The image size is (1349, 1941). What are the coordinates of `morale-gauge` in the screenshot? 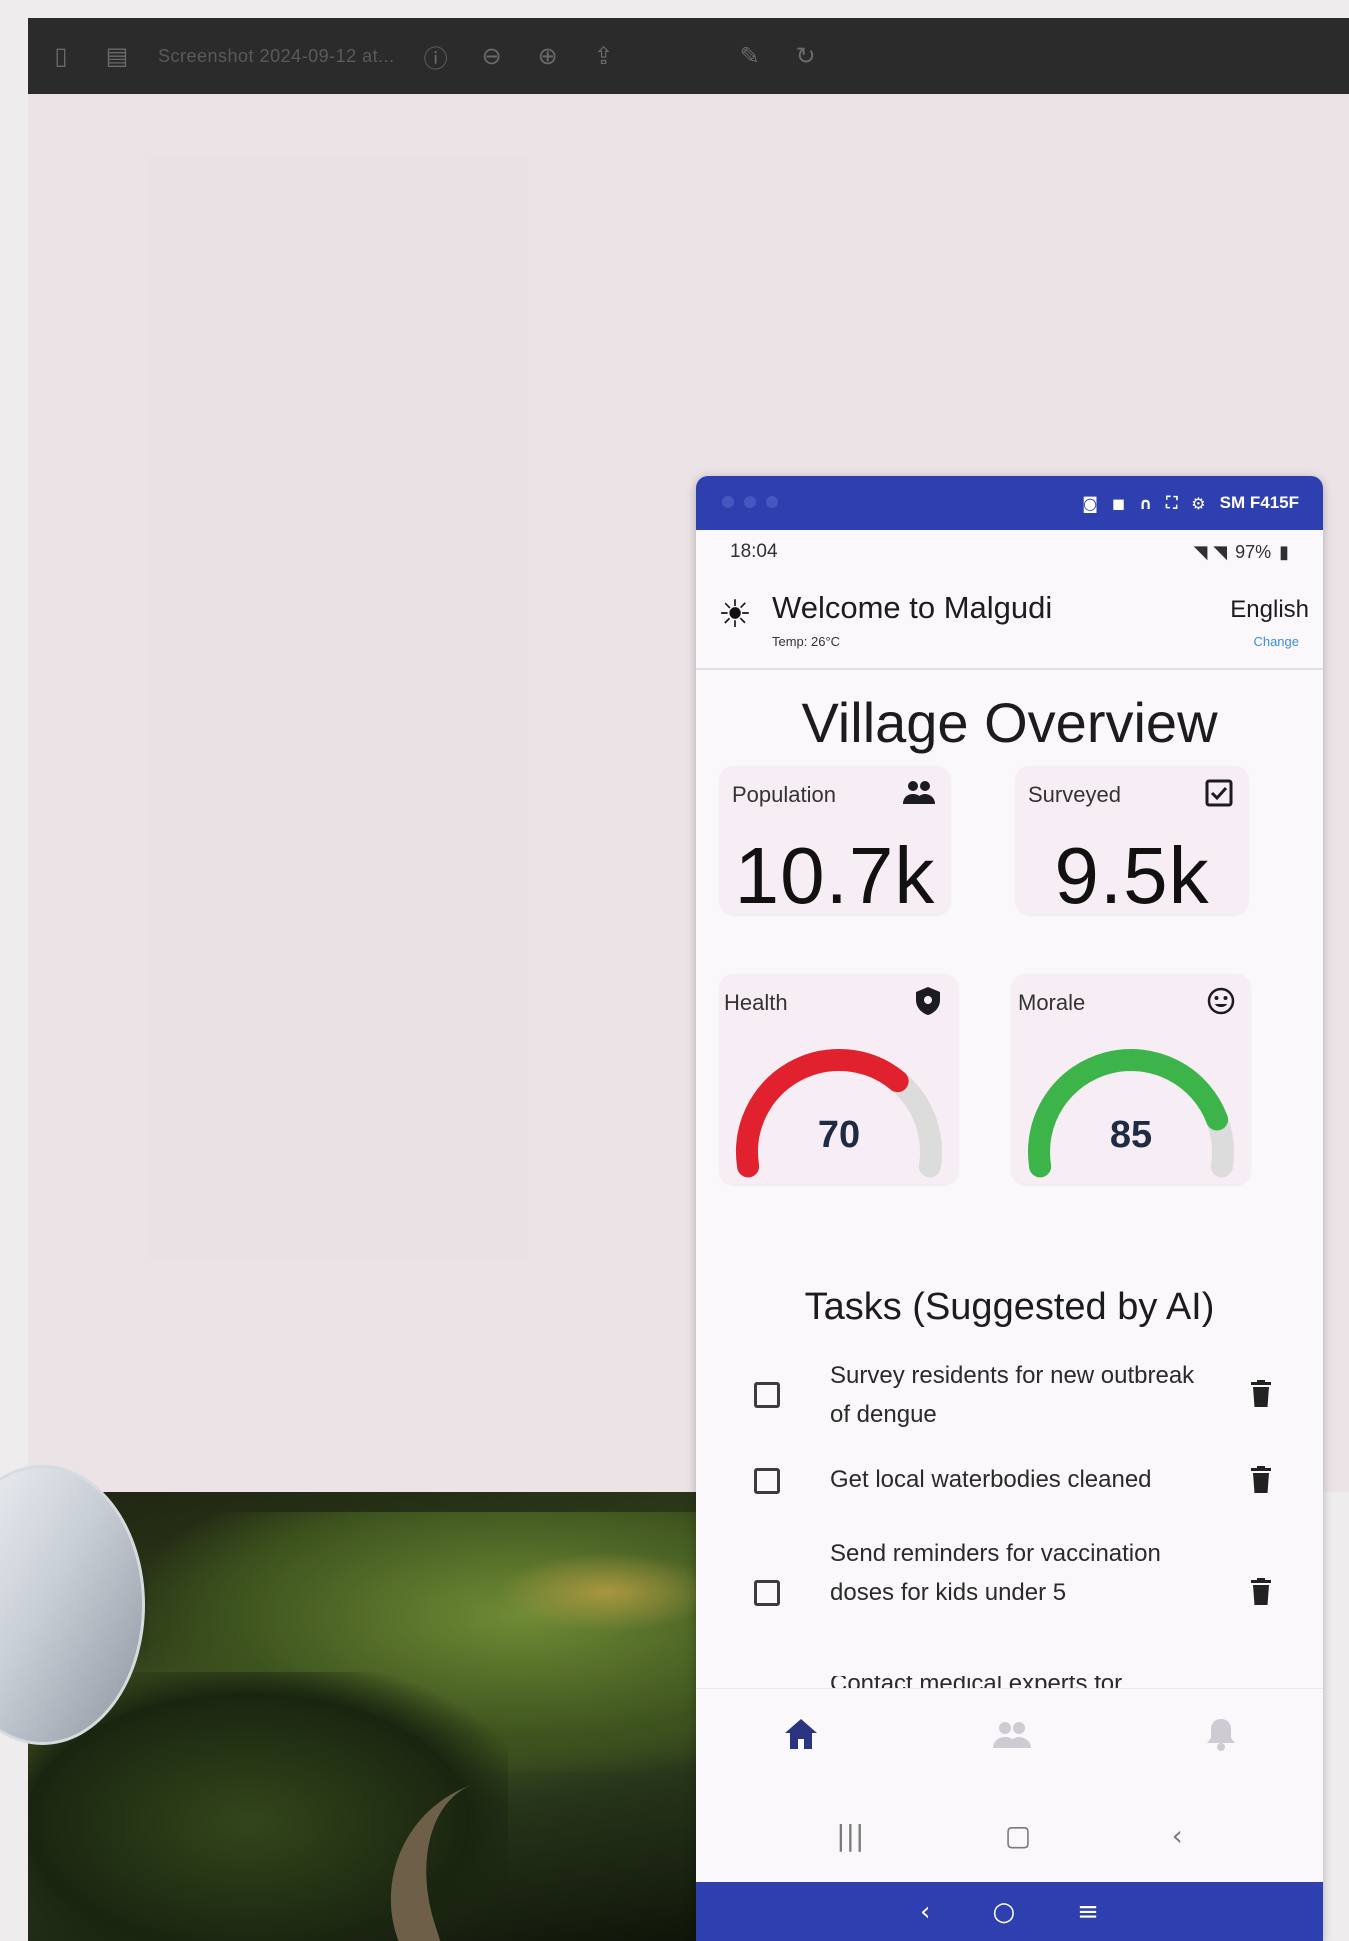 It's located at (1131, 1113).